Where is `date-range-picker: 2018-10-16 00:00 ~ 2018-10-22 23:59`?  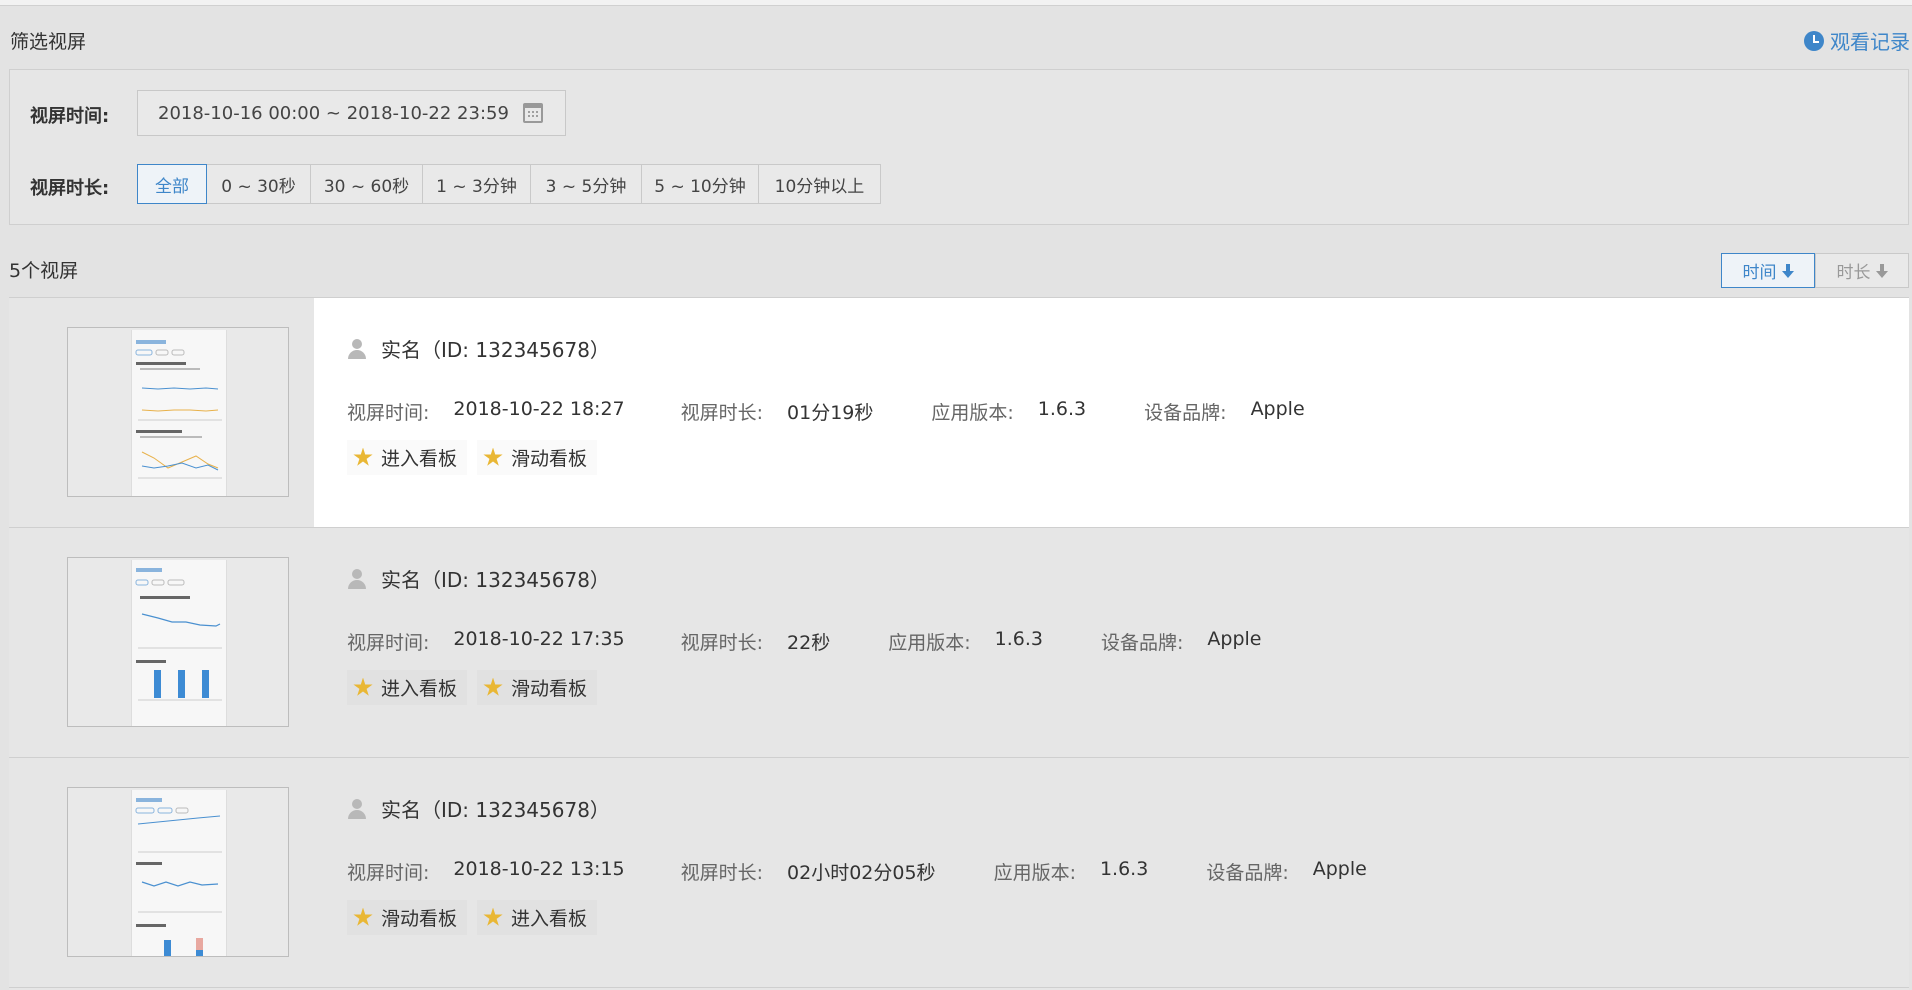
date-range-picker: 2018-10-16 00:00 ~ 2018-10-22 23:59 is located at coordinates (351, 113).